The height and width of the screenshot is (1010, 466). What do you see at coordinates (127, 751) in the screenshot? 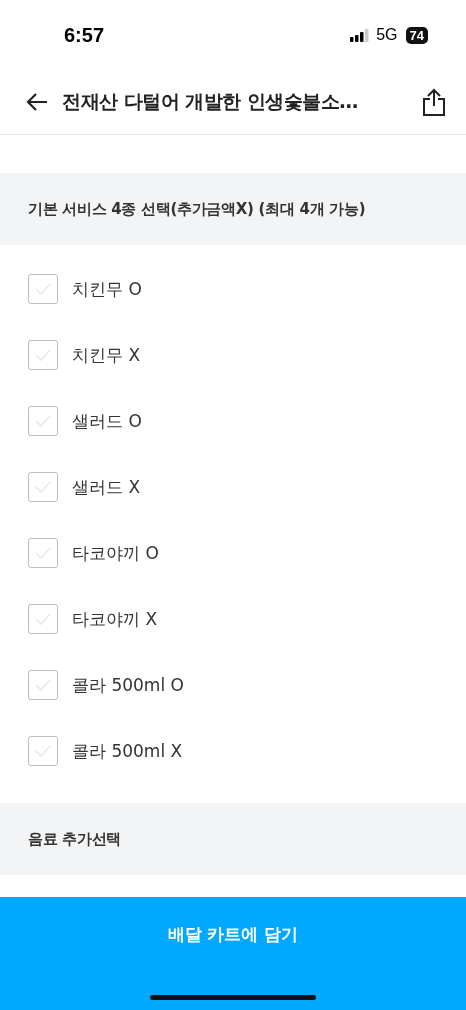
I see `option-label: 콜라 500ml X` at bounding box center [127, 751].